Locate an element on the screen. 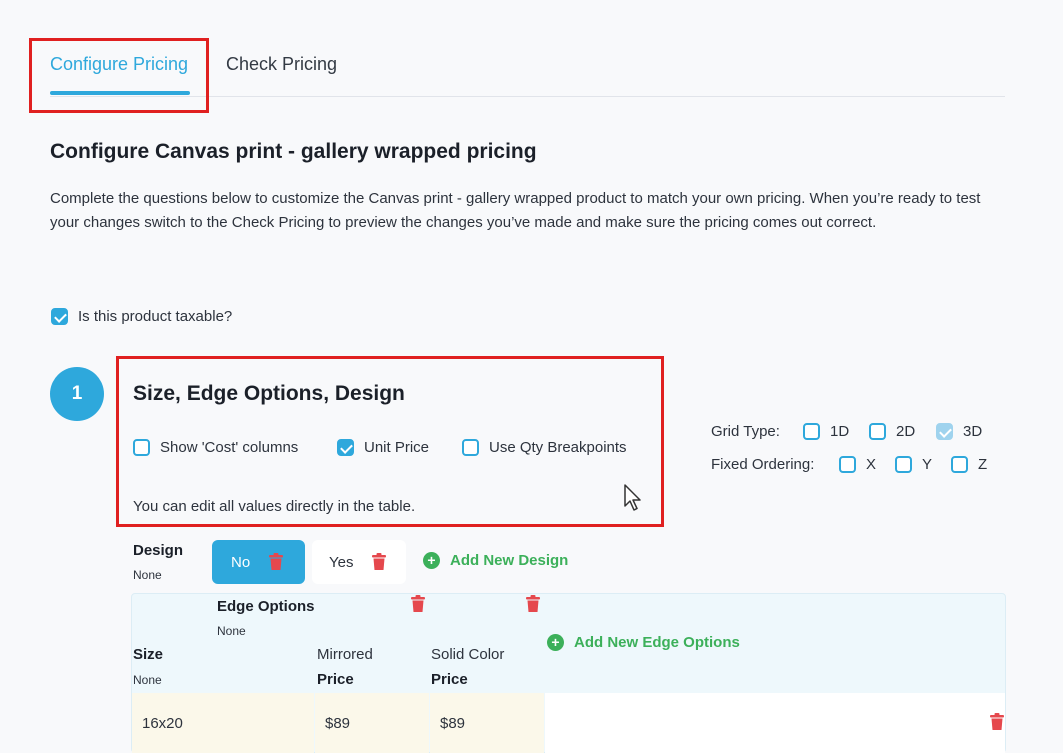 This screenshot has width=1063, height=753. add-new-edge-options-button: + Add New Edge Options is located at coordinates (643, 642).